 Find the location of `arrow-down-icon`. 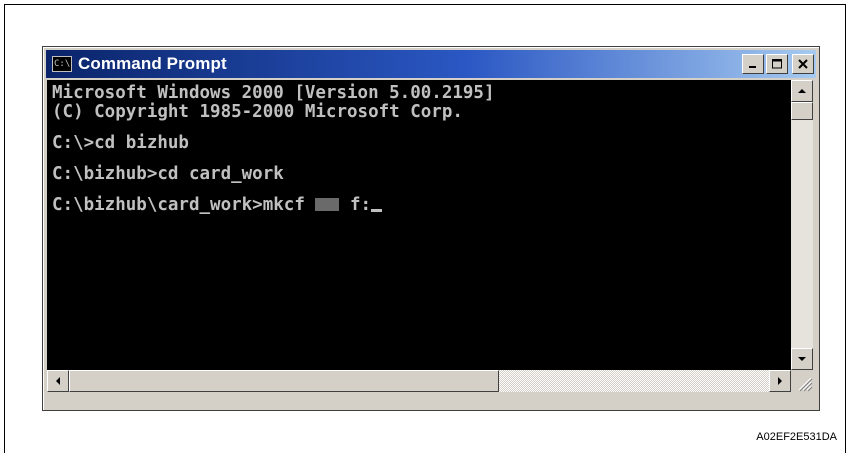

arrow-down-icon is located at coordinates (802, 359).